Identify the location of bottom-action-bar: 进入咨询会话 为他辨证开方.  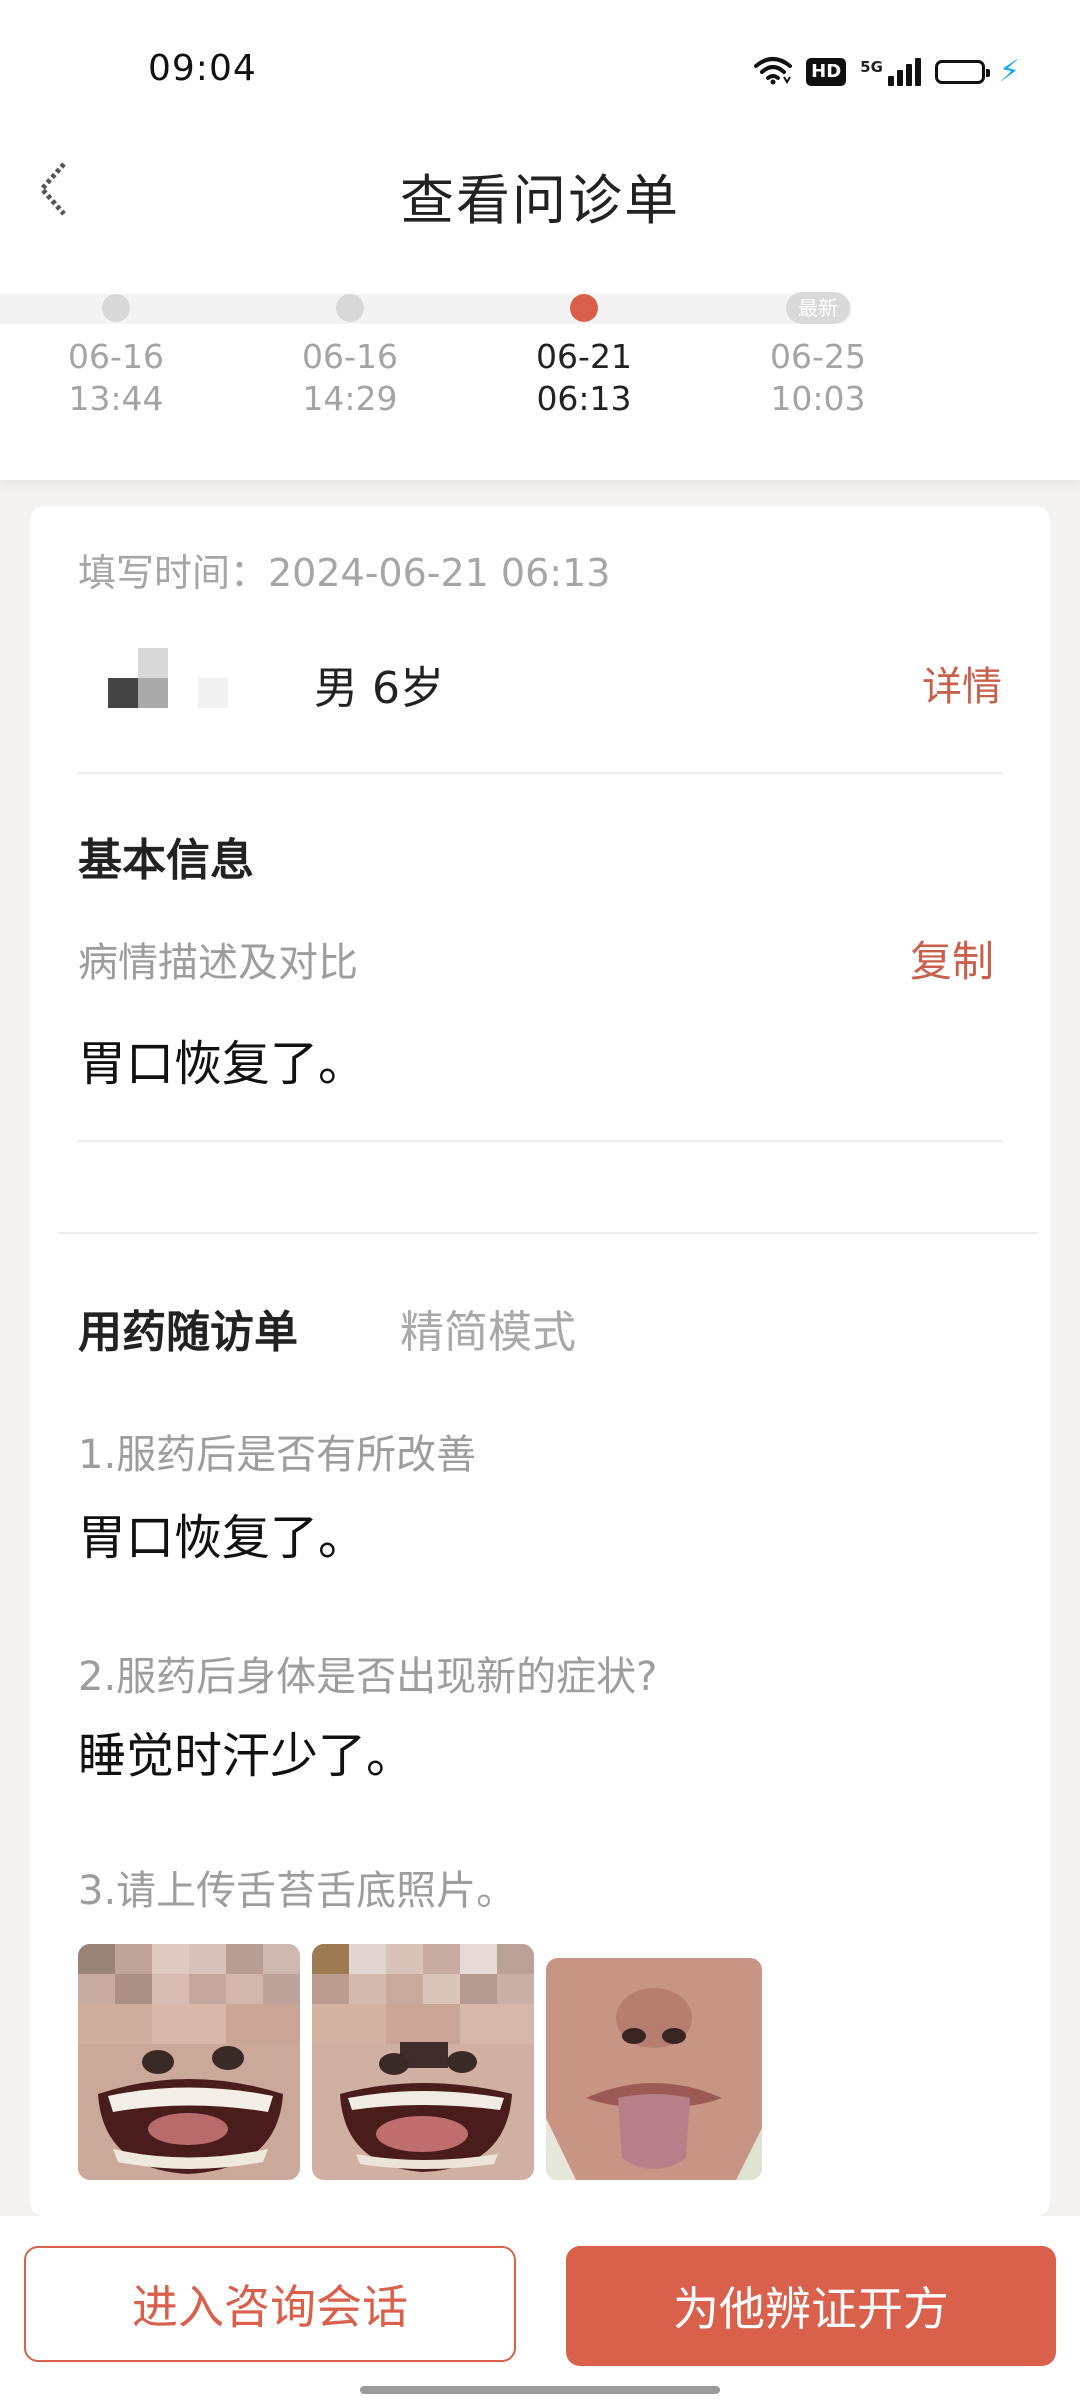
(540, 2308).